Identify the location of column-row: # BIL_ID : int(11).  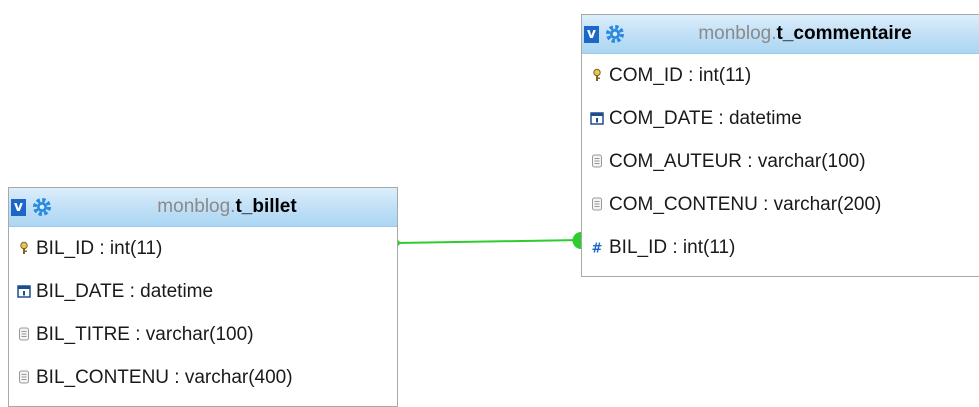
(780, 247).